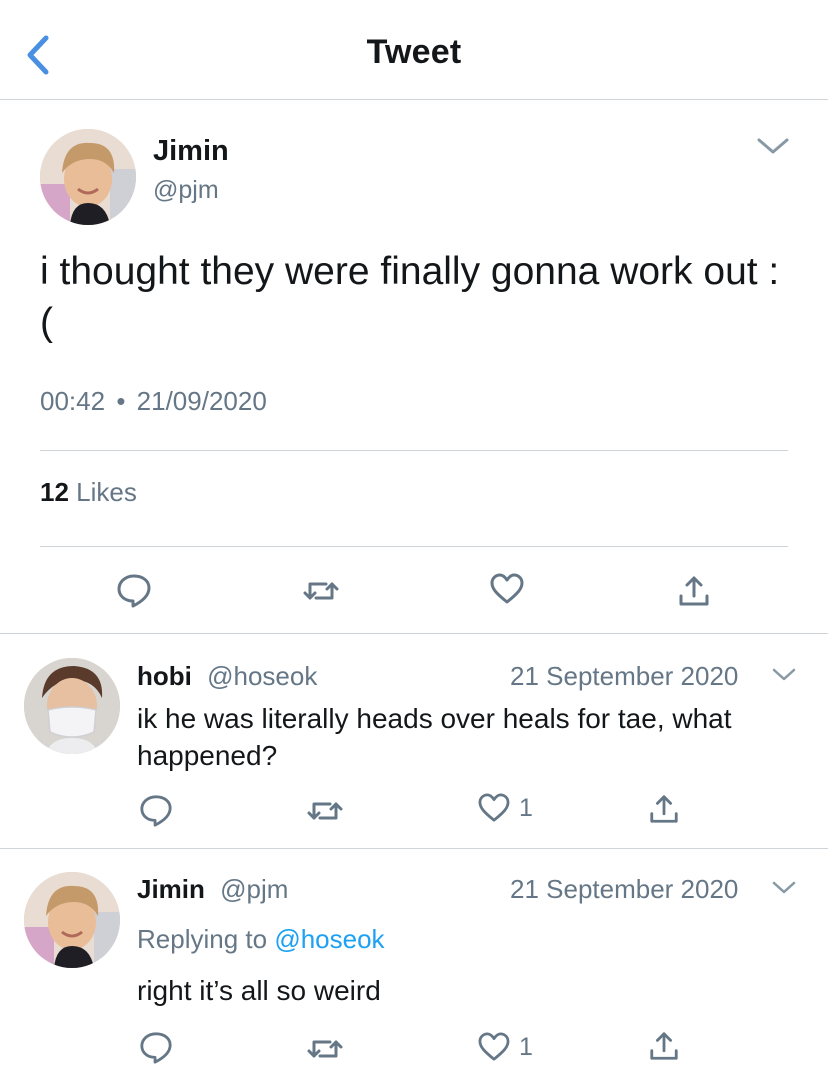 This screenshot has width=828, height=1083. What do you see at coordinates (54, 492) in the screenshot?
I see `likes-count: 12` at bounding box center [54, 492].